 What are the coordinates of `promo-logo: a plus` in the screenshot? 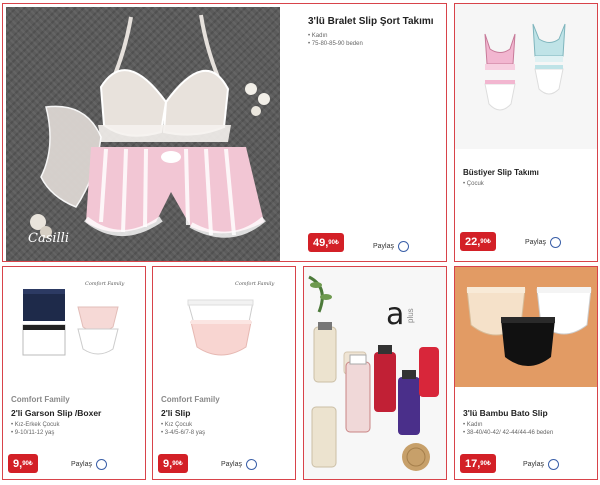 It's located at (403, 314).